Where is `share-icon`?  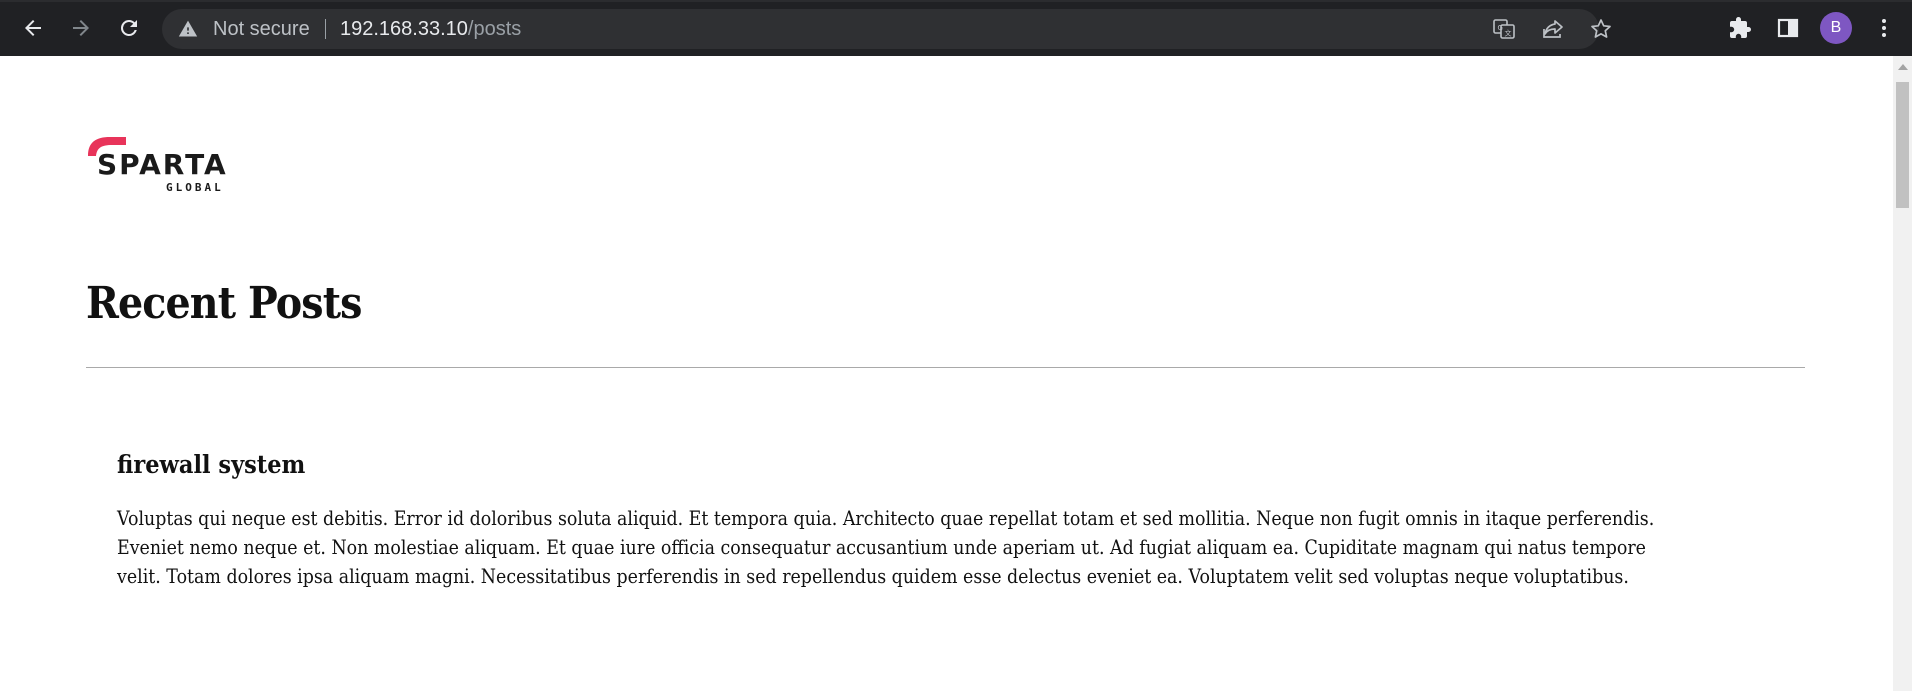 share-icon is located at coordinates (1553, 29).